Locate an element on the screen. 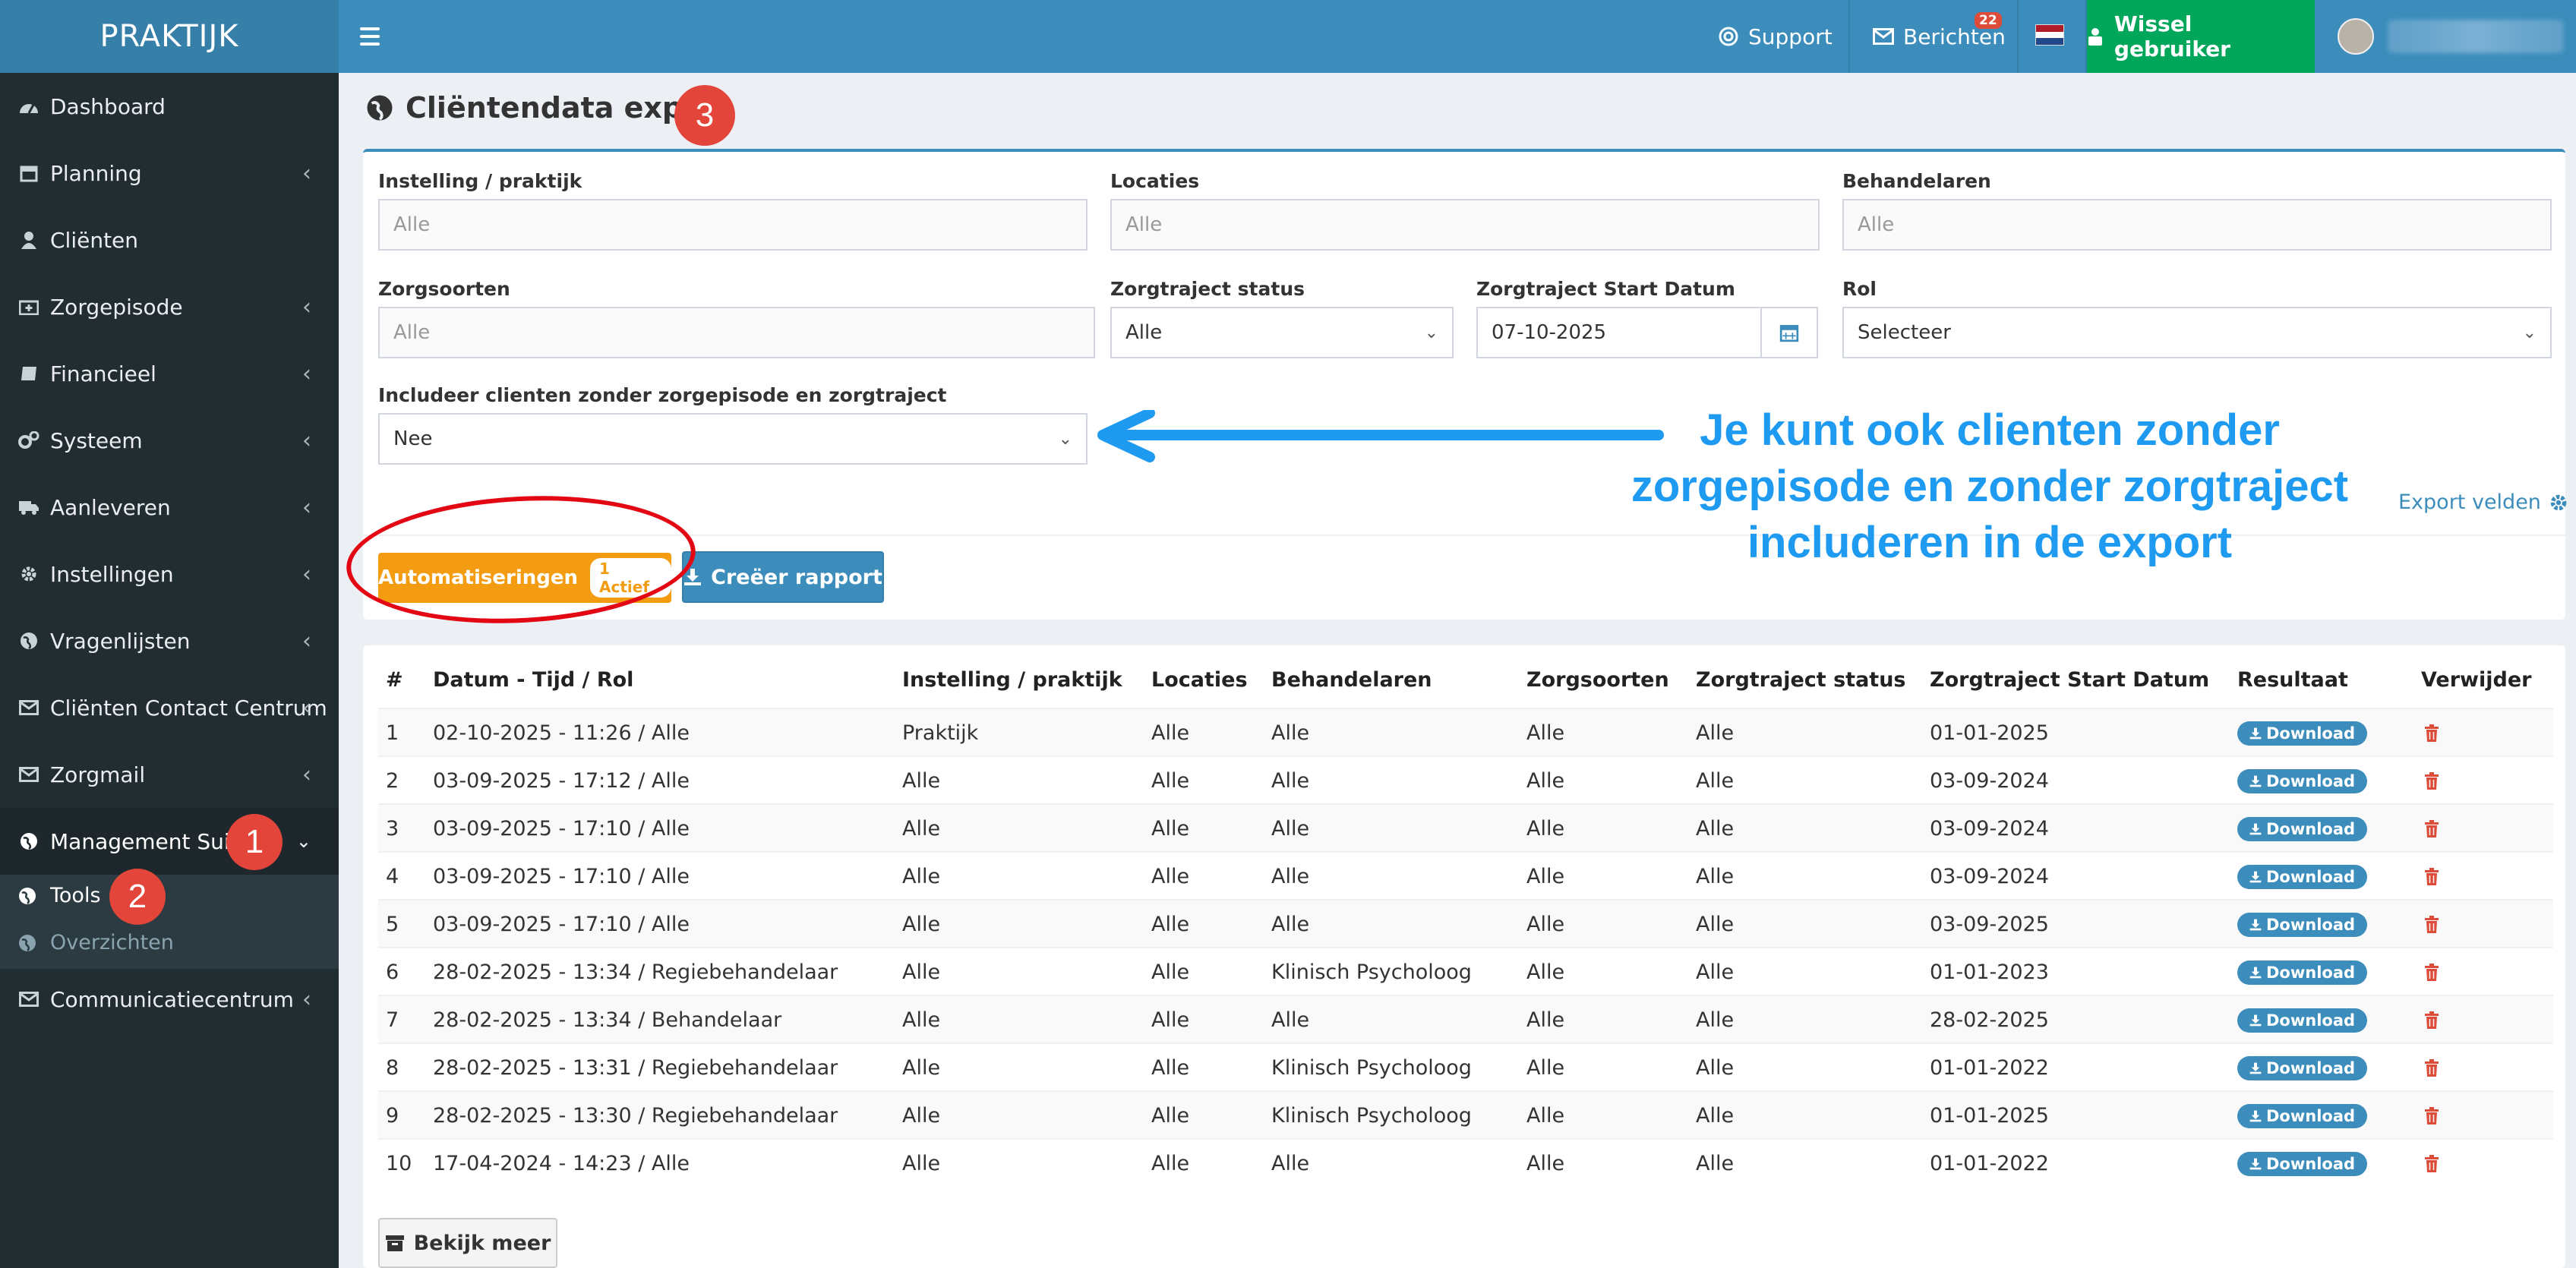  table-header-cell: Zorgtraject status is located at coordinates (1801, 680).